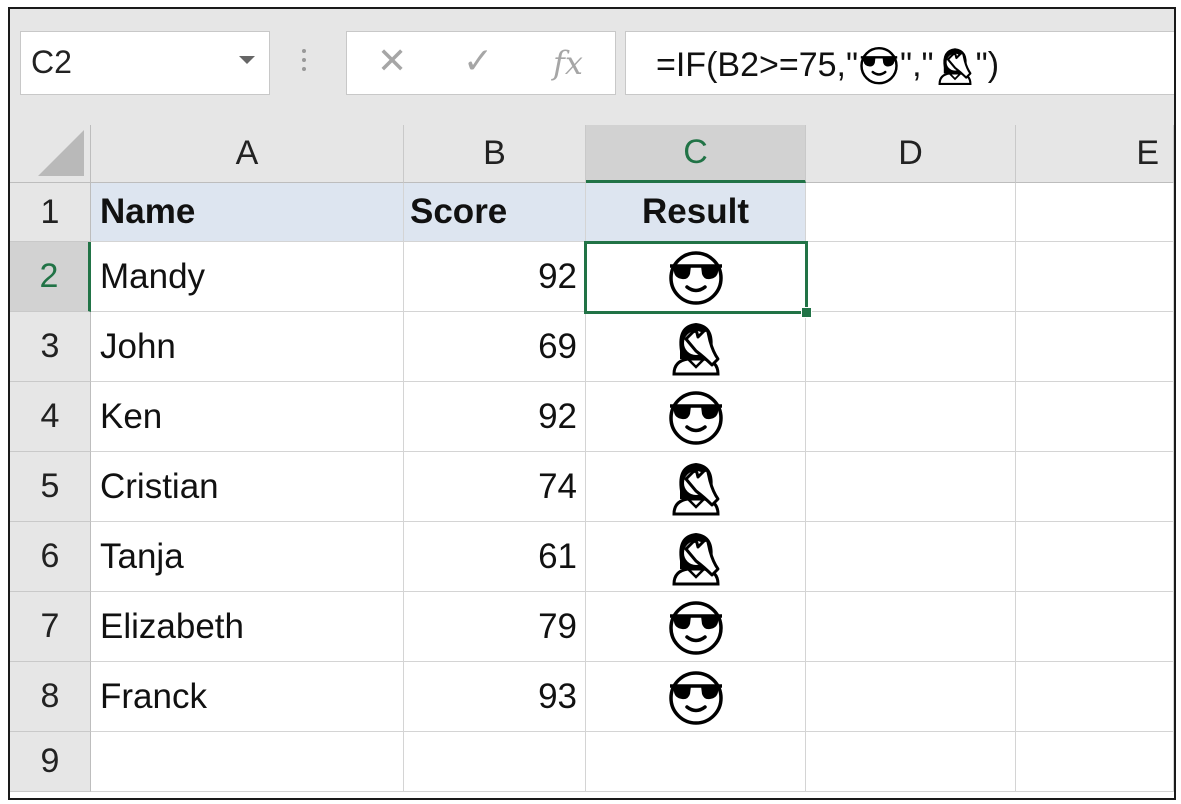  What do you see at coordinates (247, 627) in the screenshot?
I see `cell-a7: Elizabeth` at bounding box center [247, 627].